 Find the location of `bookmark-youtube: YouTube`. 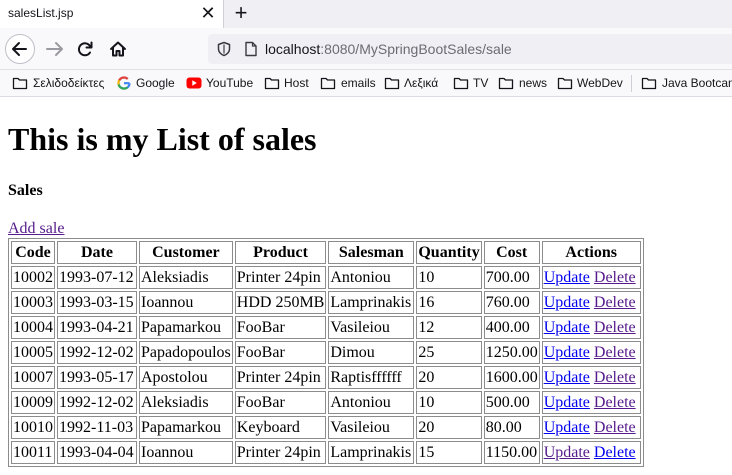

bookmark-youtube: YouTube is located at coordinates (221, 83).